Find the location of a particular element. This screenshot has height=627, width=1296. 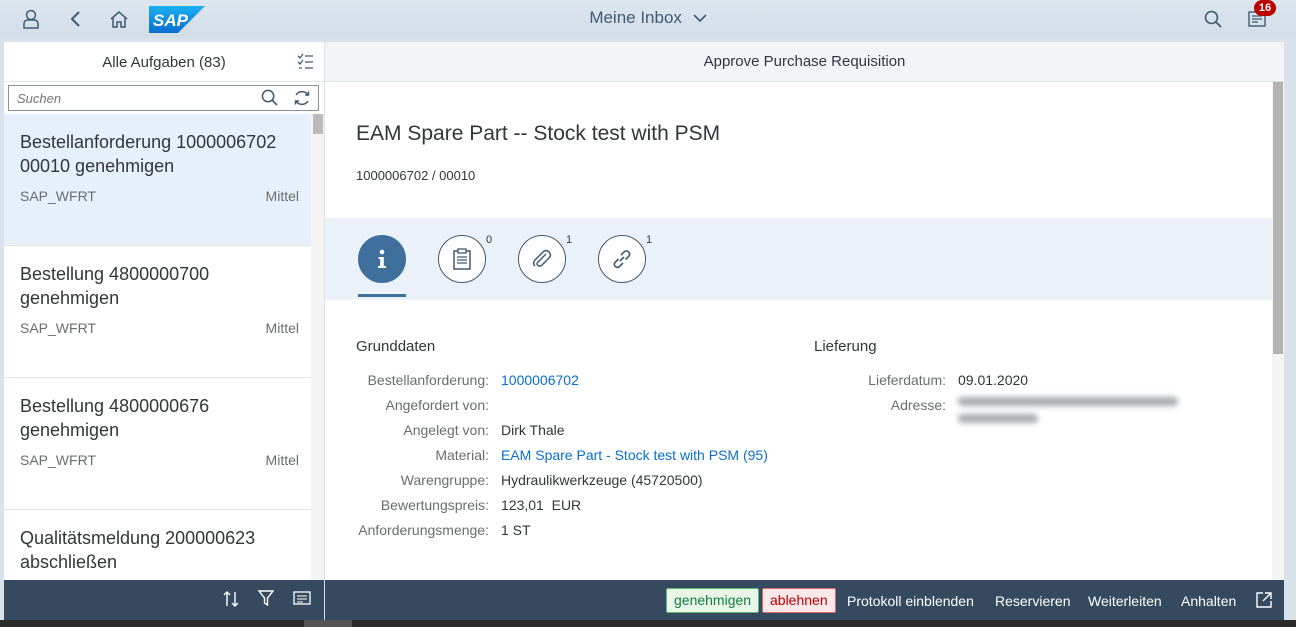

icon-tab-bar: 0 1 1 is located at coordinates (804, 259).